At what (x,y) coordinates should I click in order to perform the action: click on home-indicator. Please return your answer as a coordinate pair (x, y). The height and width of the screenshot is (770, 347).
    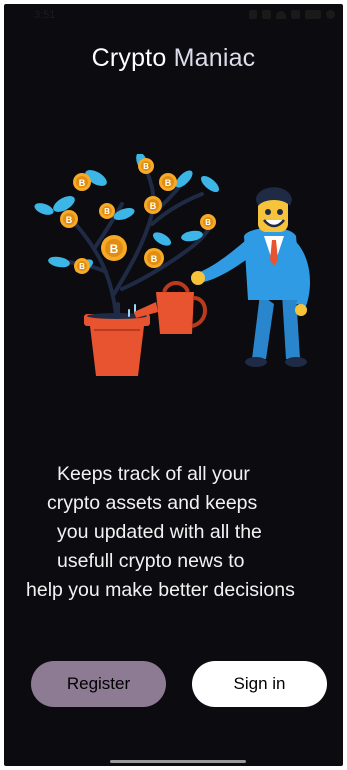
    Looking at the image, I should click on (178, 761).